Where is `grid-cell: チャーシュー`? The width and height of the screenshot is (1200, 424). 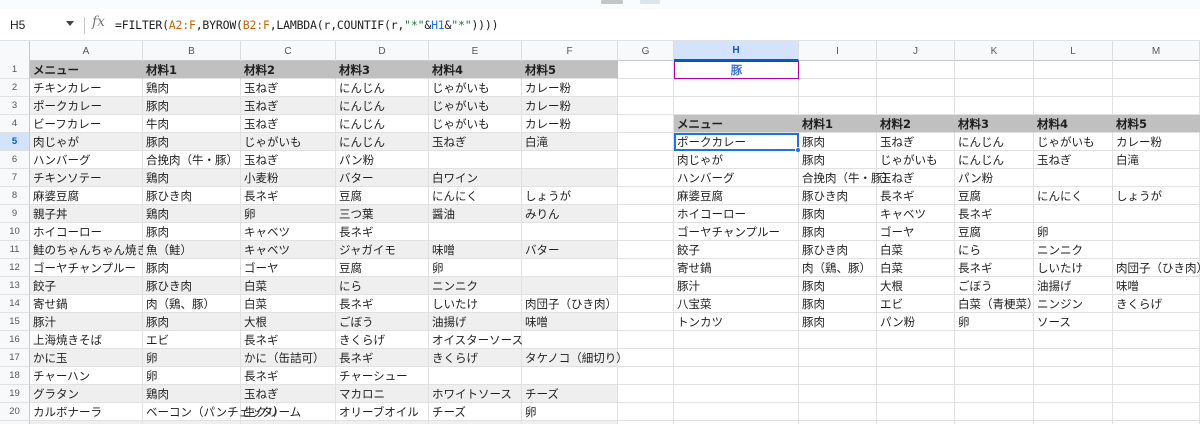 grid-cell: チャーシュー is located at coordinates (382, 376).